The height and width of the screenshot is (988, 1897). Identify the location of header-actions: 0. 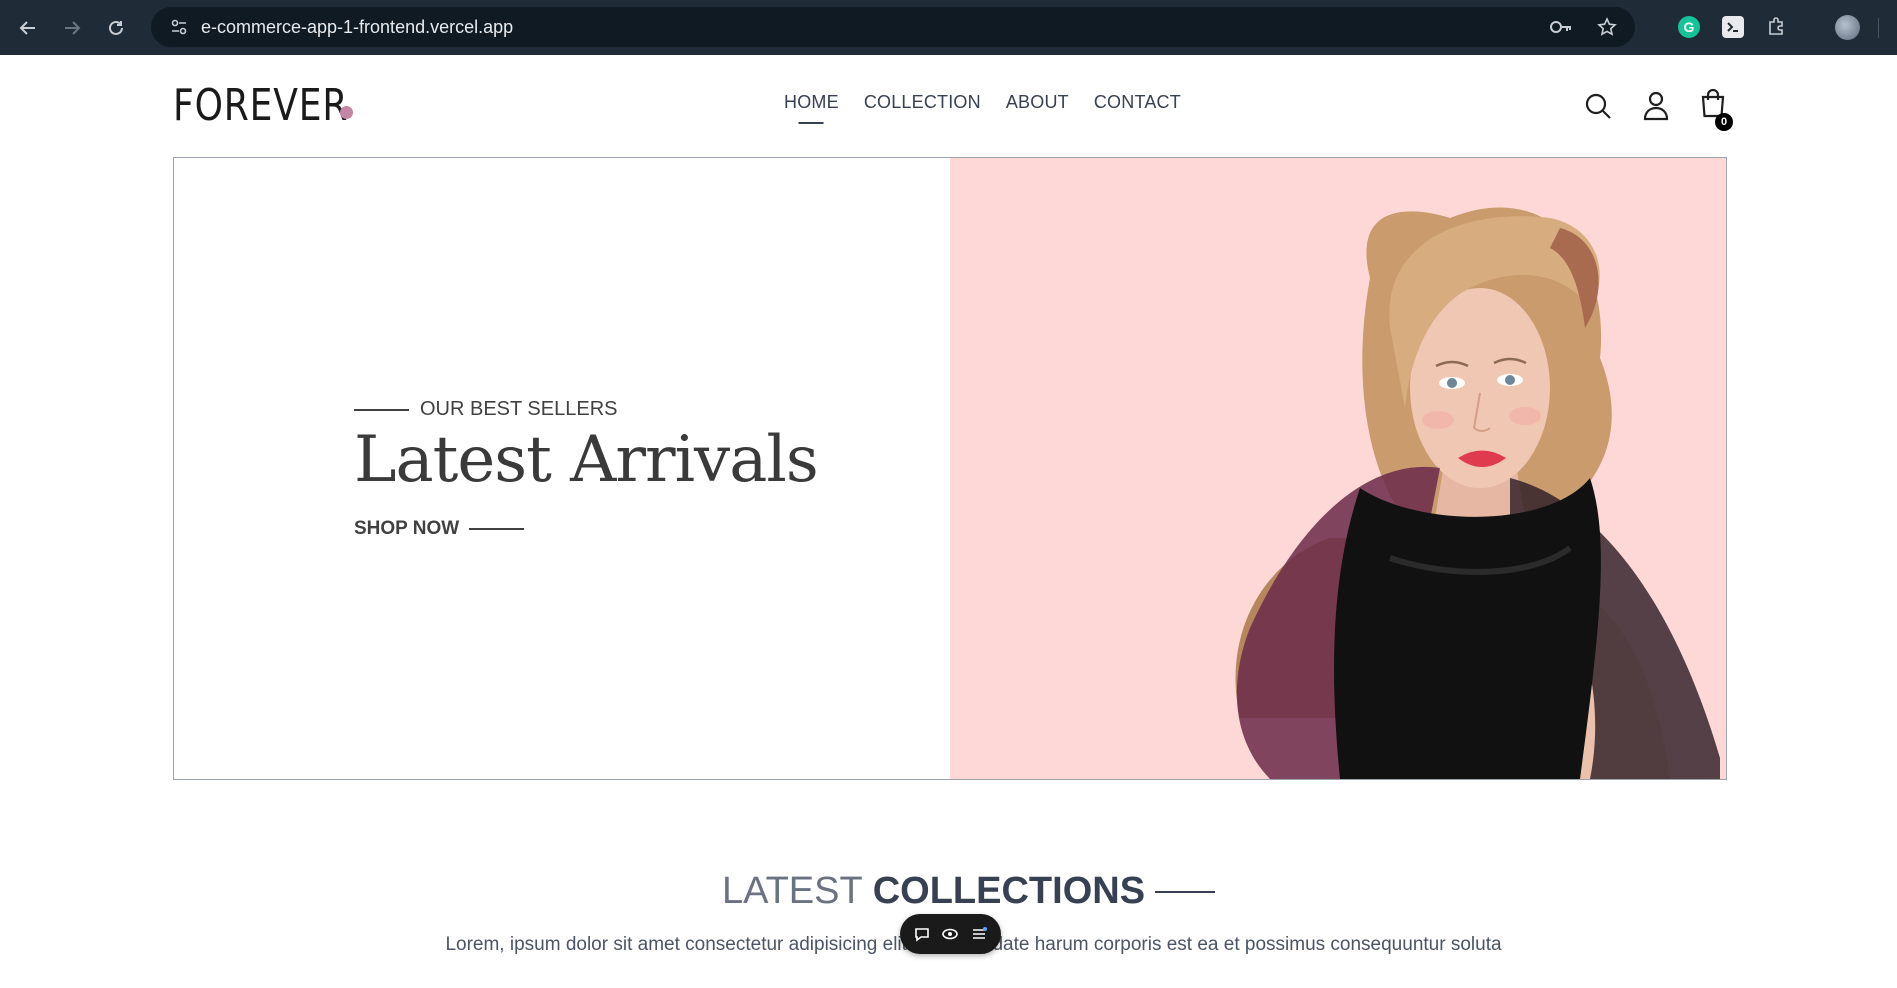
(1658, 109).